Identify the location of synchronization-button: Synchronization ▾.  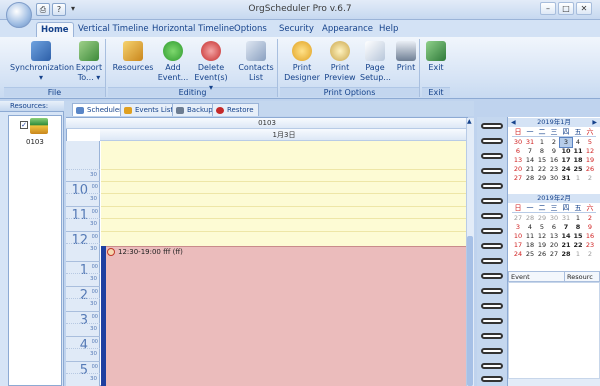
(42, 62).